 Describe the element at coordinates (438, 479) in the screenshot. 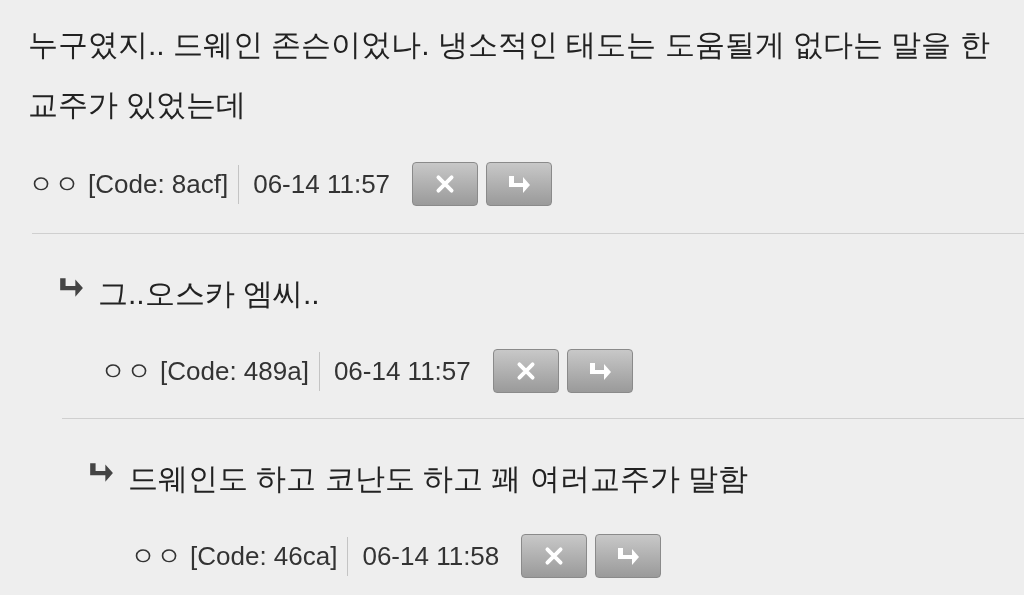

I see `comment-text: 드웨인도 하고 코난도 하고 꽤 여러교주가 말함` at that location.